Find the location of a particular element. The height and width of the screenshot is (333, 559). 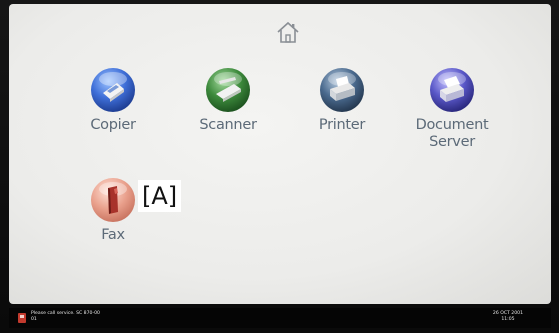

status-time: 11:05 is located at coordinates (508, 319).